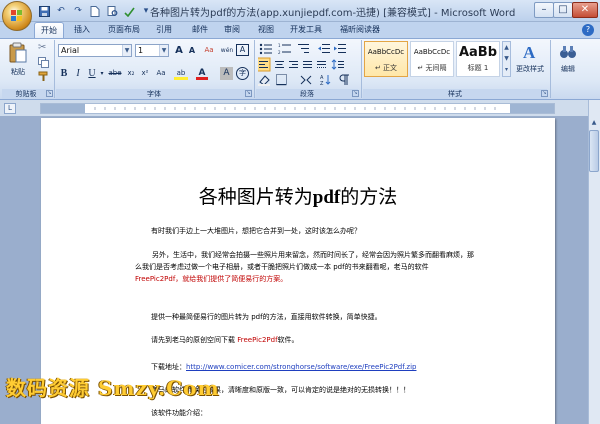 The height and width of the screenshot is (424, 600). I want to click on tab-home: 开始, so click(49, 30).